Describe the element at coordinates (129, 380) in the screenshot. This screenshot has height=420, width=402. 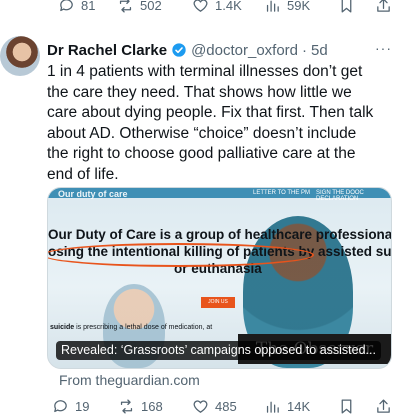
I see `link-source: From theguardian.com` at that location.